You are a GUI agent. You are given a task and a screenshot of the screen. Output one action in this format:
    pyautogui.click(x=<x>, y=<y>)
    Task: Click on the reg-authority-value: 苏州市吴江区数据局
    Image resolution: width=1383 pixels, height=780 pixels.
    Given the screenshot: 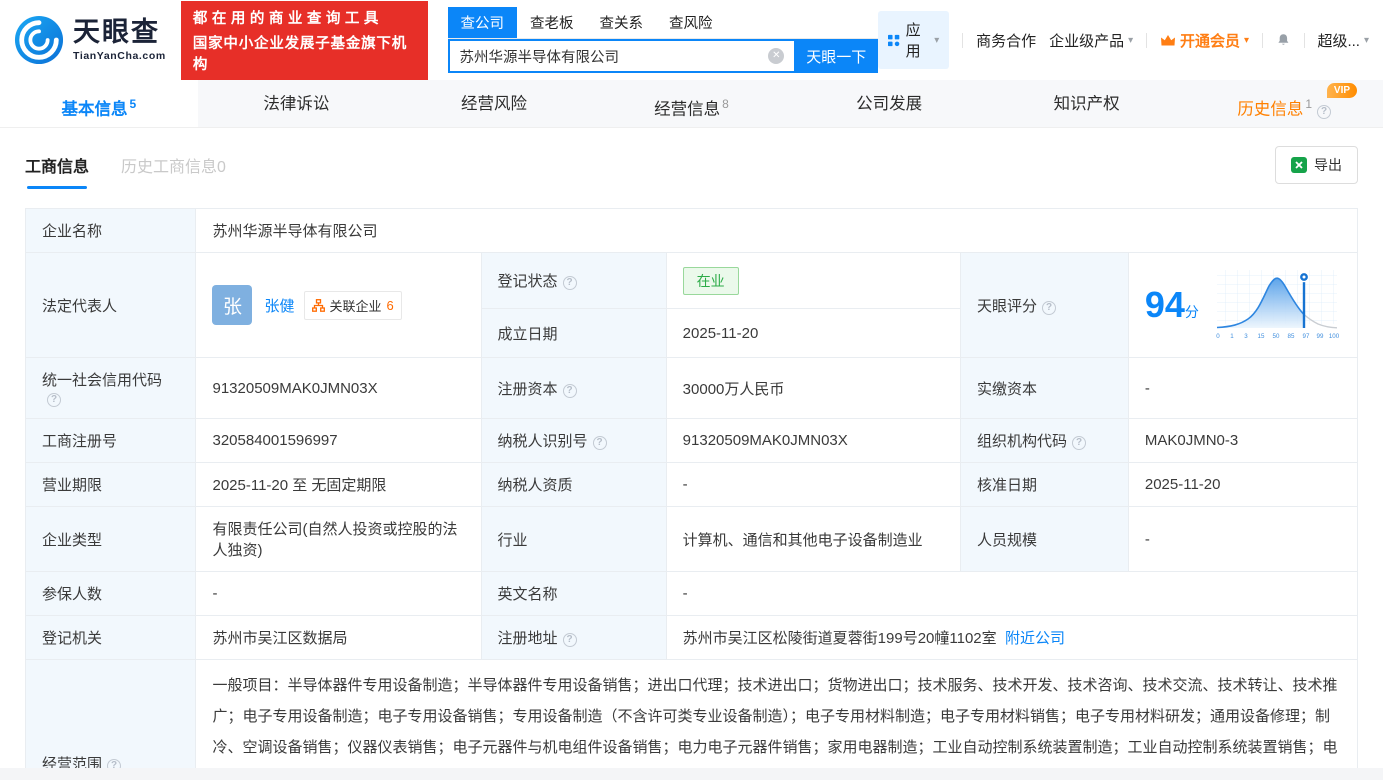 What is the action you would take?
    pyautogui.click(x=338, y=637)
    